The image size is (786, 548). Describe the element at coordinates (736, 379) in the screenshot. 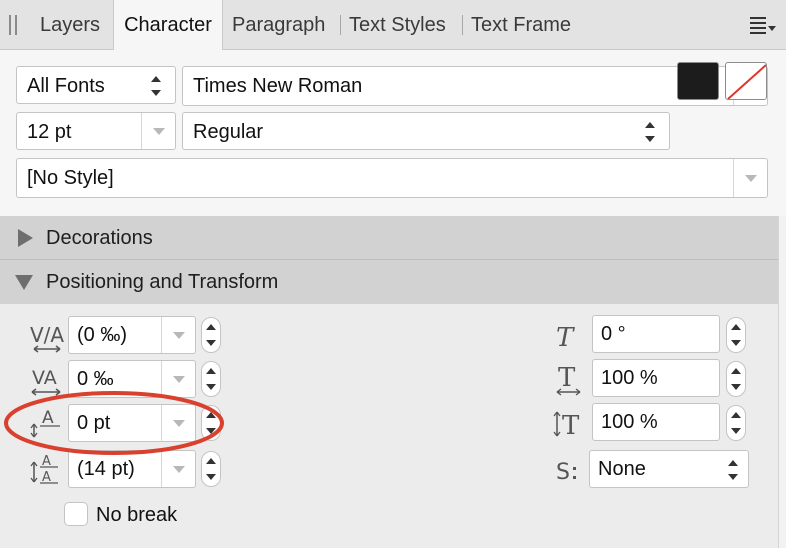

I see `horizontal-scale-stepper` at that location.